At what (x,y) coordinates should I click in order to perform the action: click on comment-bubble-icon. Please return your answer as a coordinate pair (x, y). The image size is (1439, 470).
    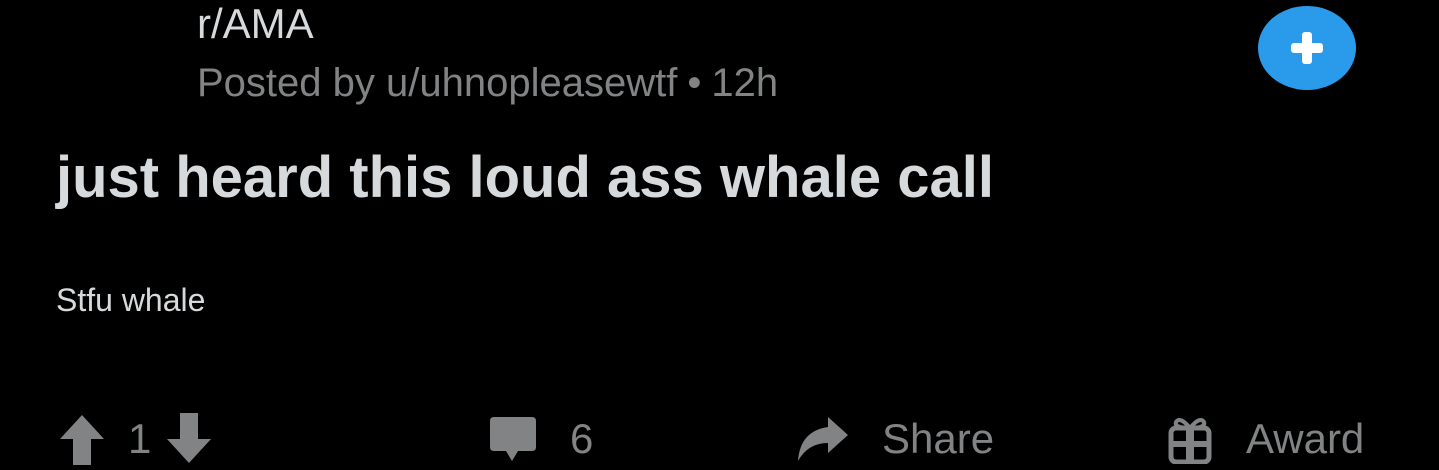
    Looking at the image, I should click on (513, 439).